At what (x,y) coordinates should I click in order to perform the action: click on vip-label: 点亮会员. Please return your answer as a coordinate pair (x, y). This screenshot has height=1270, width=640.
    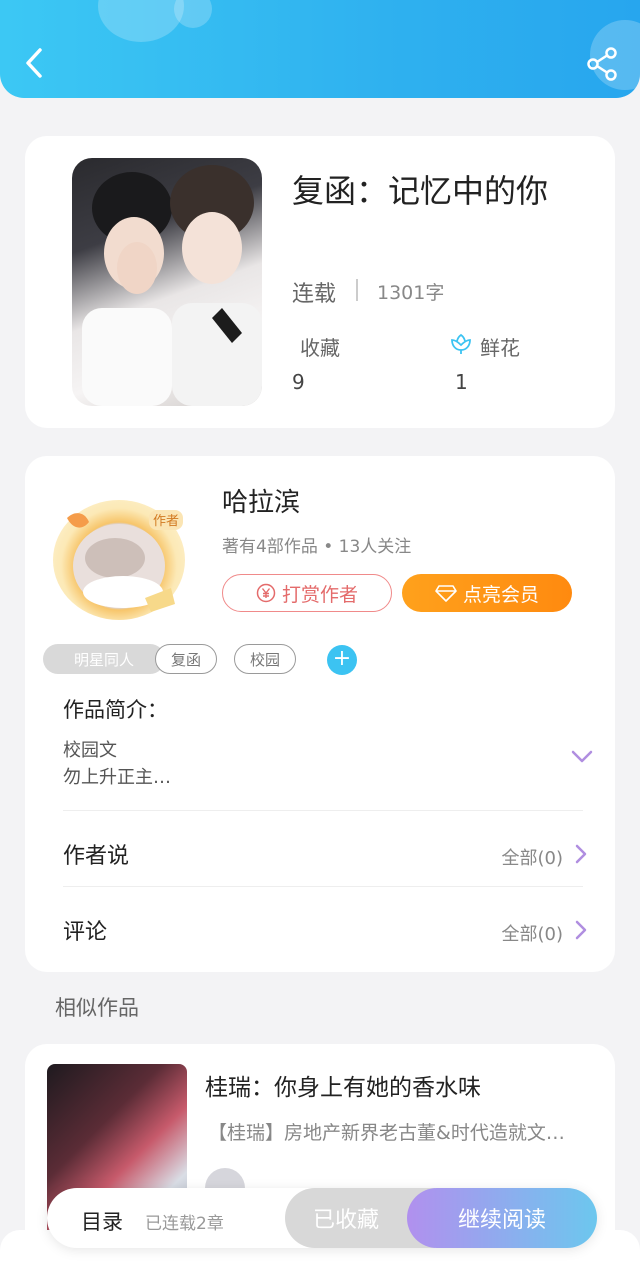
    Looking at the image, I should click on (500, 594).